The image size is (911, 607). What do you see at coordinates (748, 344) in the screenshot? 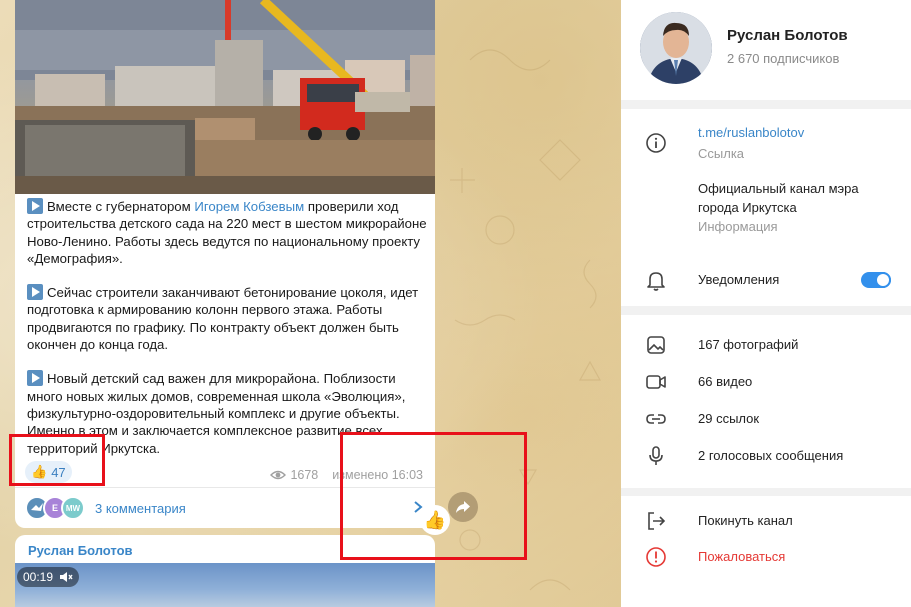
I see `photos-count: 167 фотографий` at bounding box center [748, 344].